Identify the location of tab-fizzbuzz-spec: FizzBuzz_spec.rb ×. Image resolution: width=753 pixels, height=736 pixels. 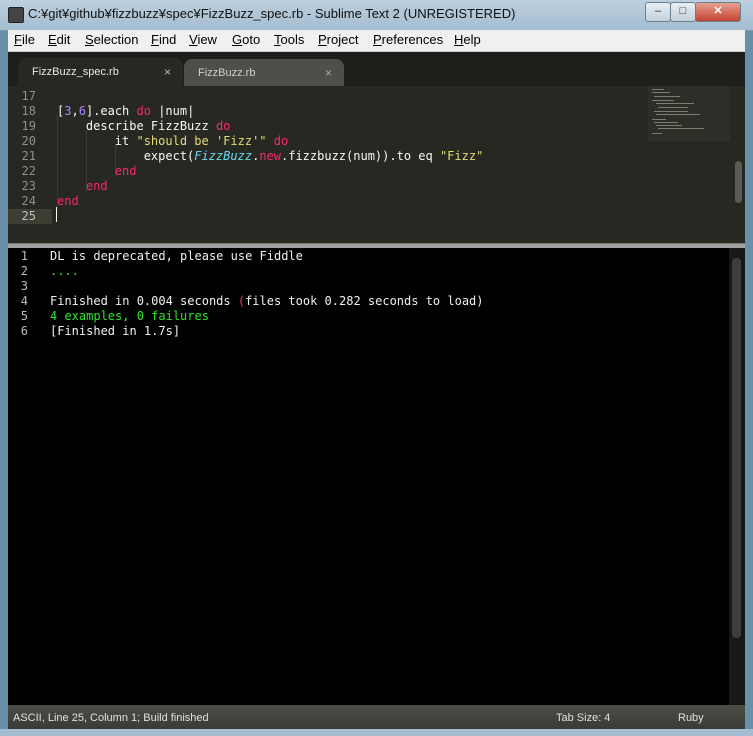
(100, 72).